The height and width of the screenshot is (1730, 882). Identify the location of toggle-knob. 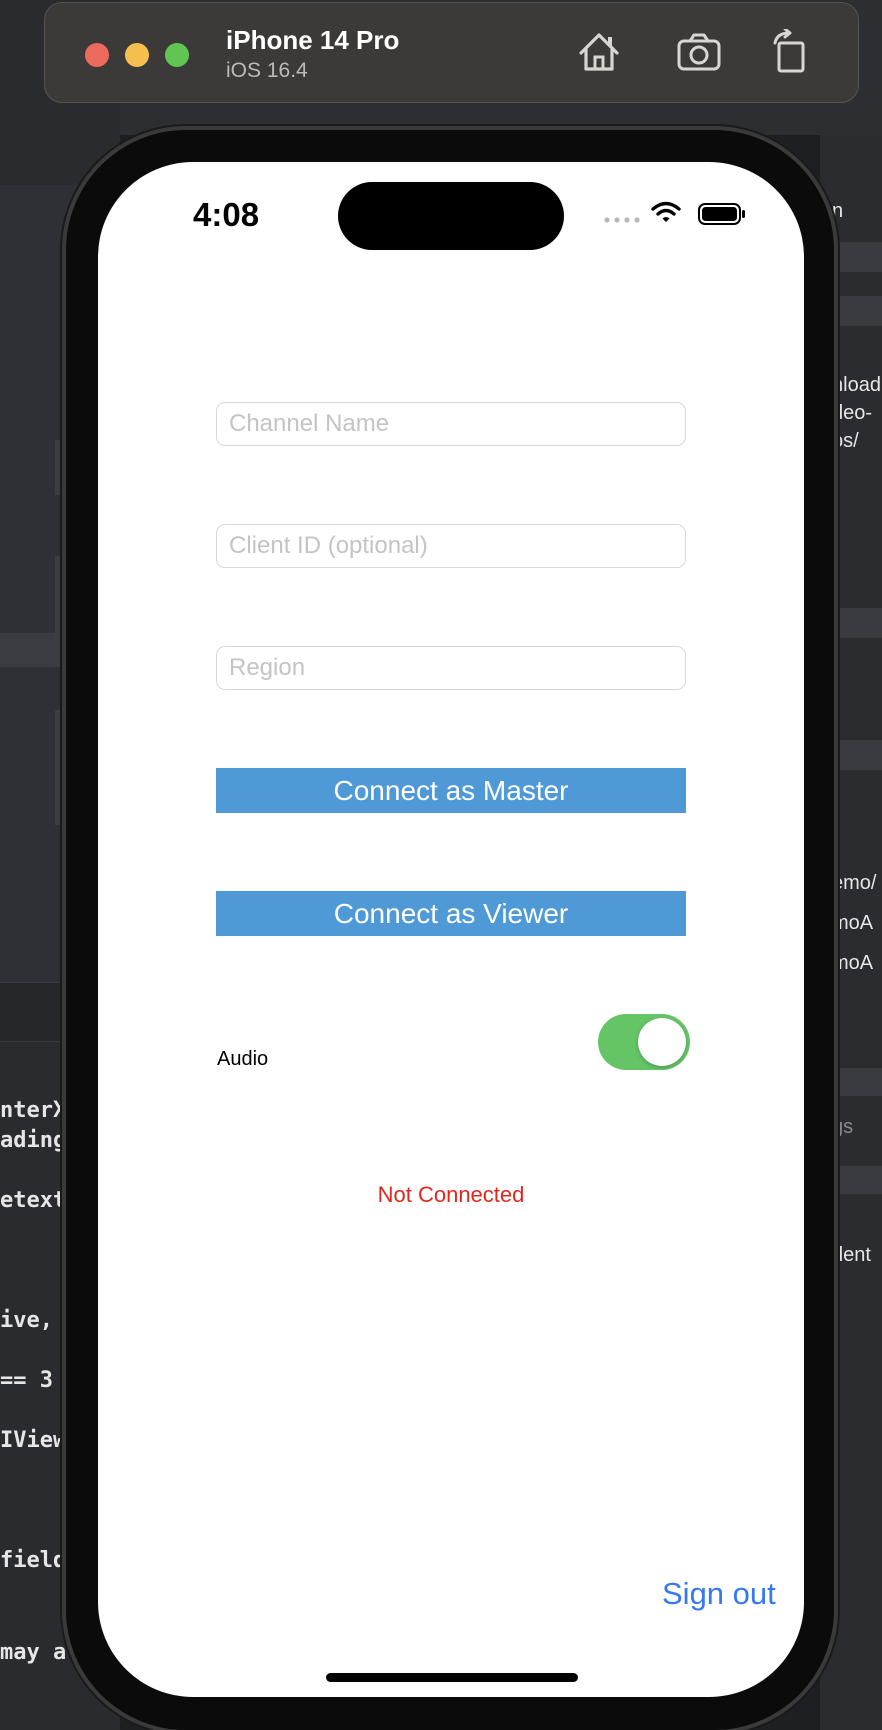
(662, 1042).